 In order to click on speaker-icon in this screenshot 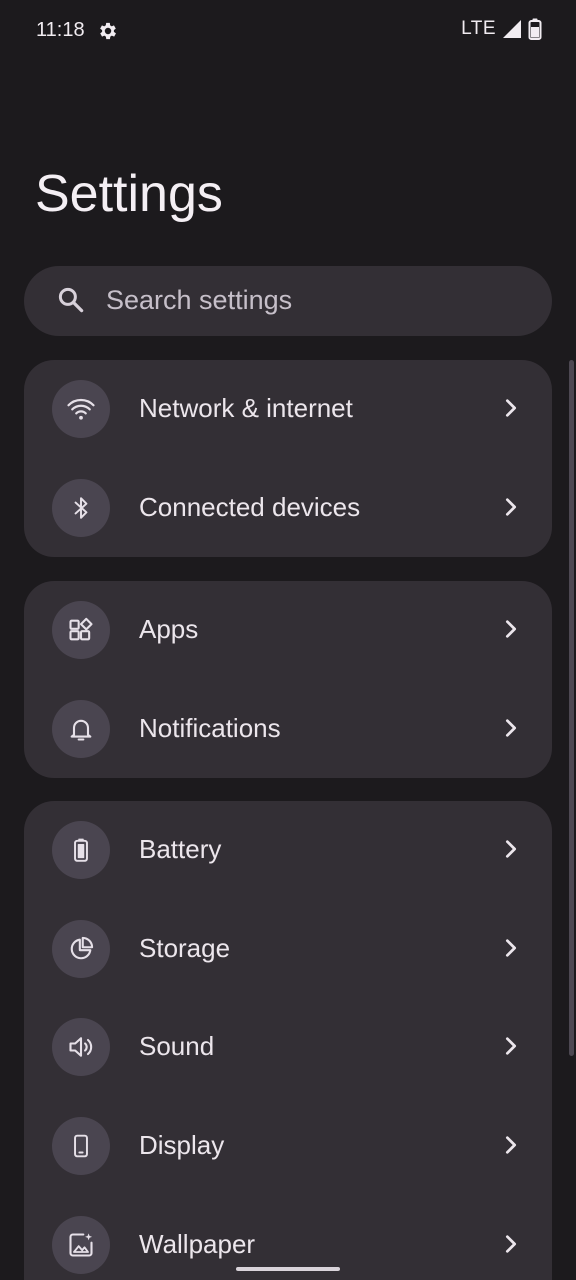, I will do `click(81, 1047)`.